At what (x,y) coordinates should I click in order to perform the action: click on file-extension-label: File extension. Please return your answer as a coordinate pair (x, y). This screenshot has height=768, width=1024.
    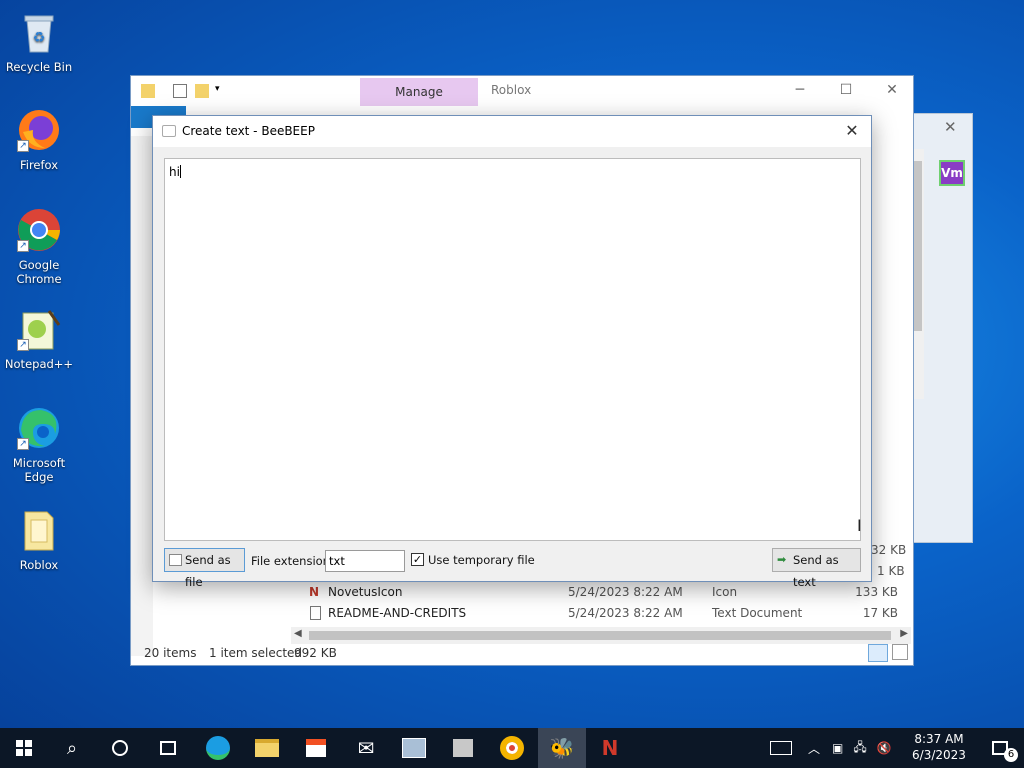
    Looking at the image, I should click on (290, 561).